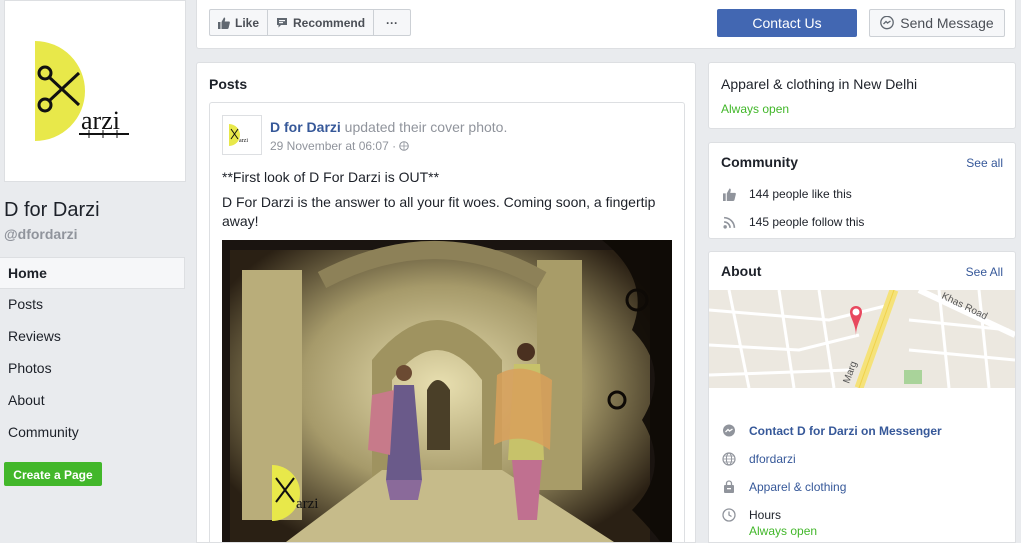  I want to click on community-follows-text: 145 people follow this, so click(807, 222).